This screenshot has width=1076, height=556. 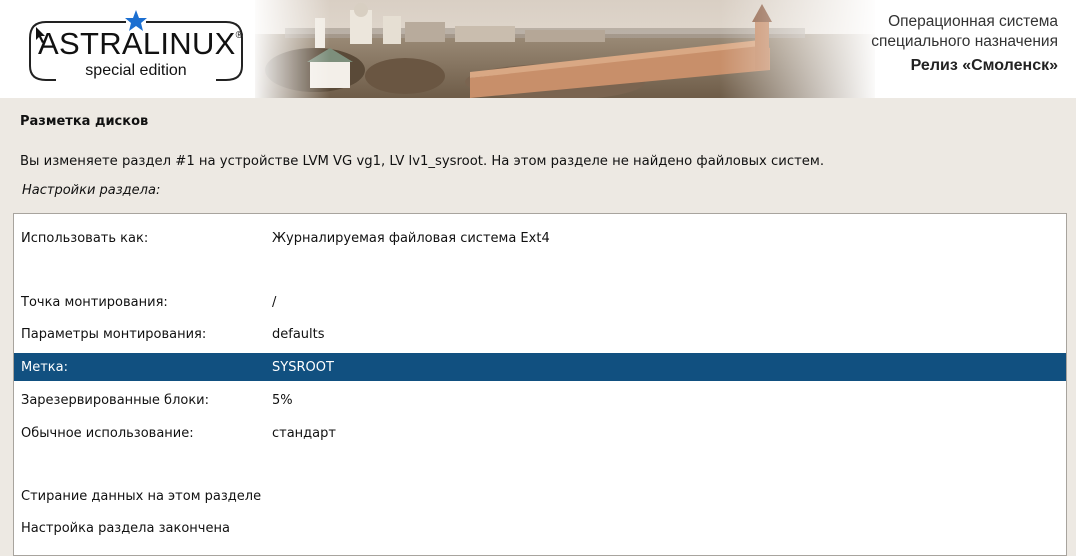 I want to click on setting-key: Настройка раздела закончена, so click(x=125, y=528).